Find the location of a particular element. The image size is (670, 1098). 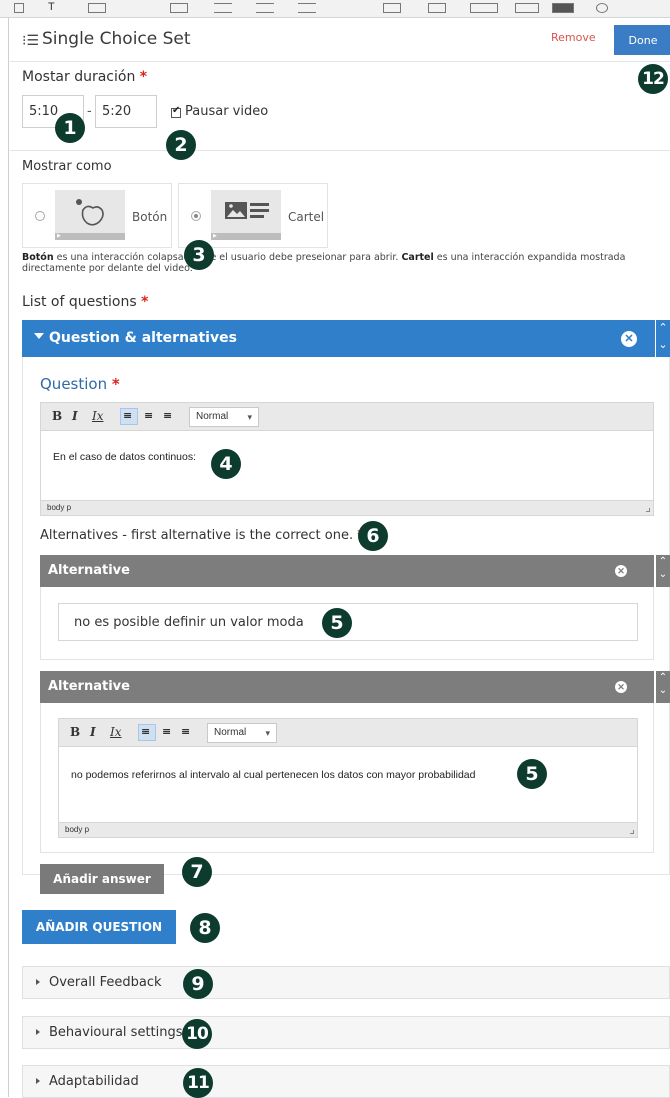

display-option-button: ▶ Botón is located at coordinates (97, 215).